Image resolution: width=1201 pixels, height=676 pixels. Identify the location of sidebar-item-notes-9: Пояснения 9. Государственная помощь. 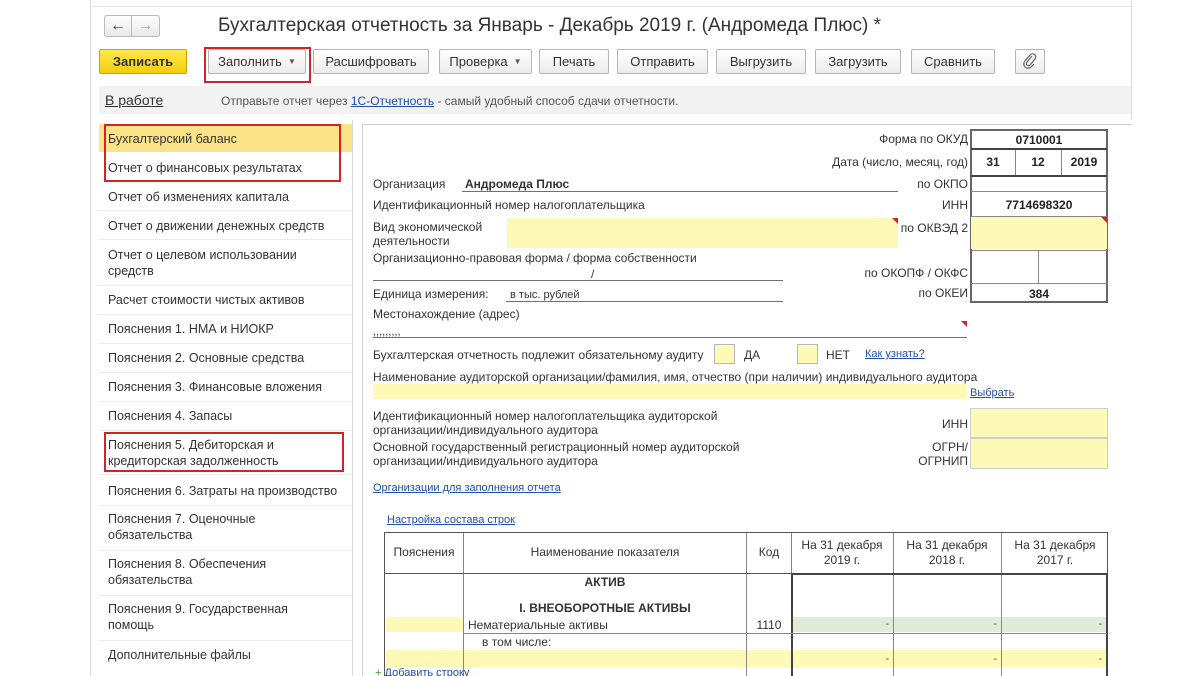
(225, 618).